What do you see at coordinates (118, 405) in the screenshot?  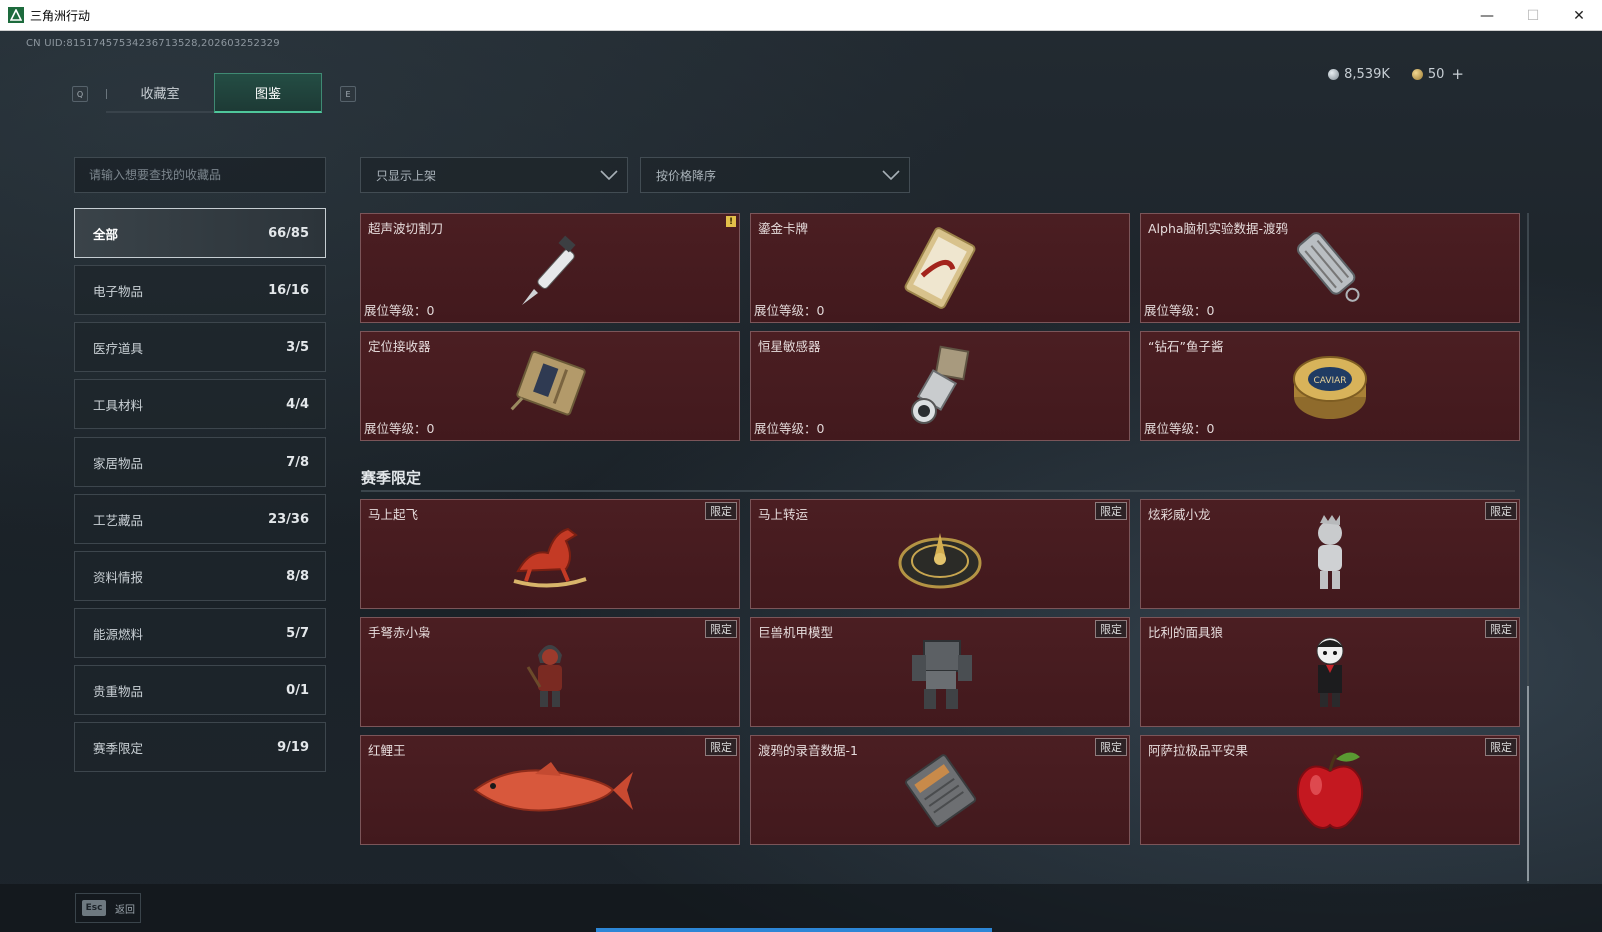 I see `category-label: 工具材料` at bounding box center [118, 405].